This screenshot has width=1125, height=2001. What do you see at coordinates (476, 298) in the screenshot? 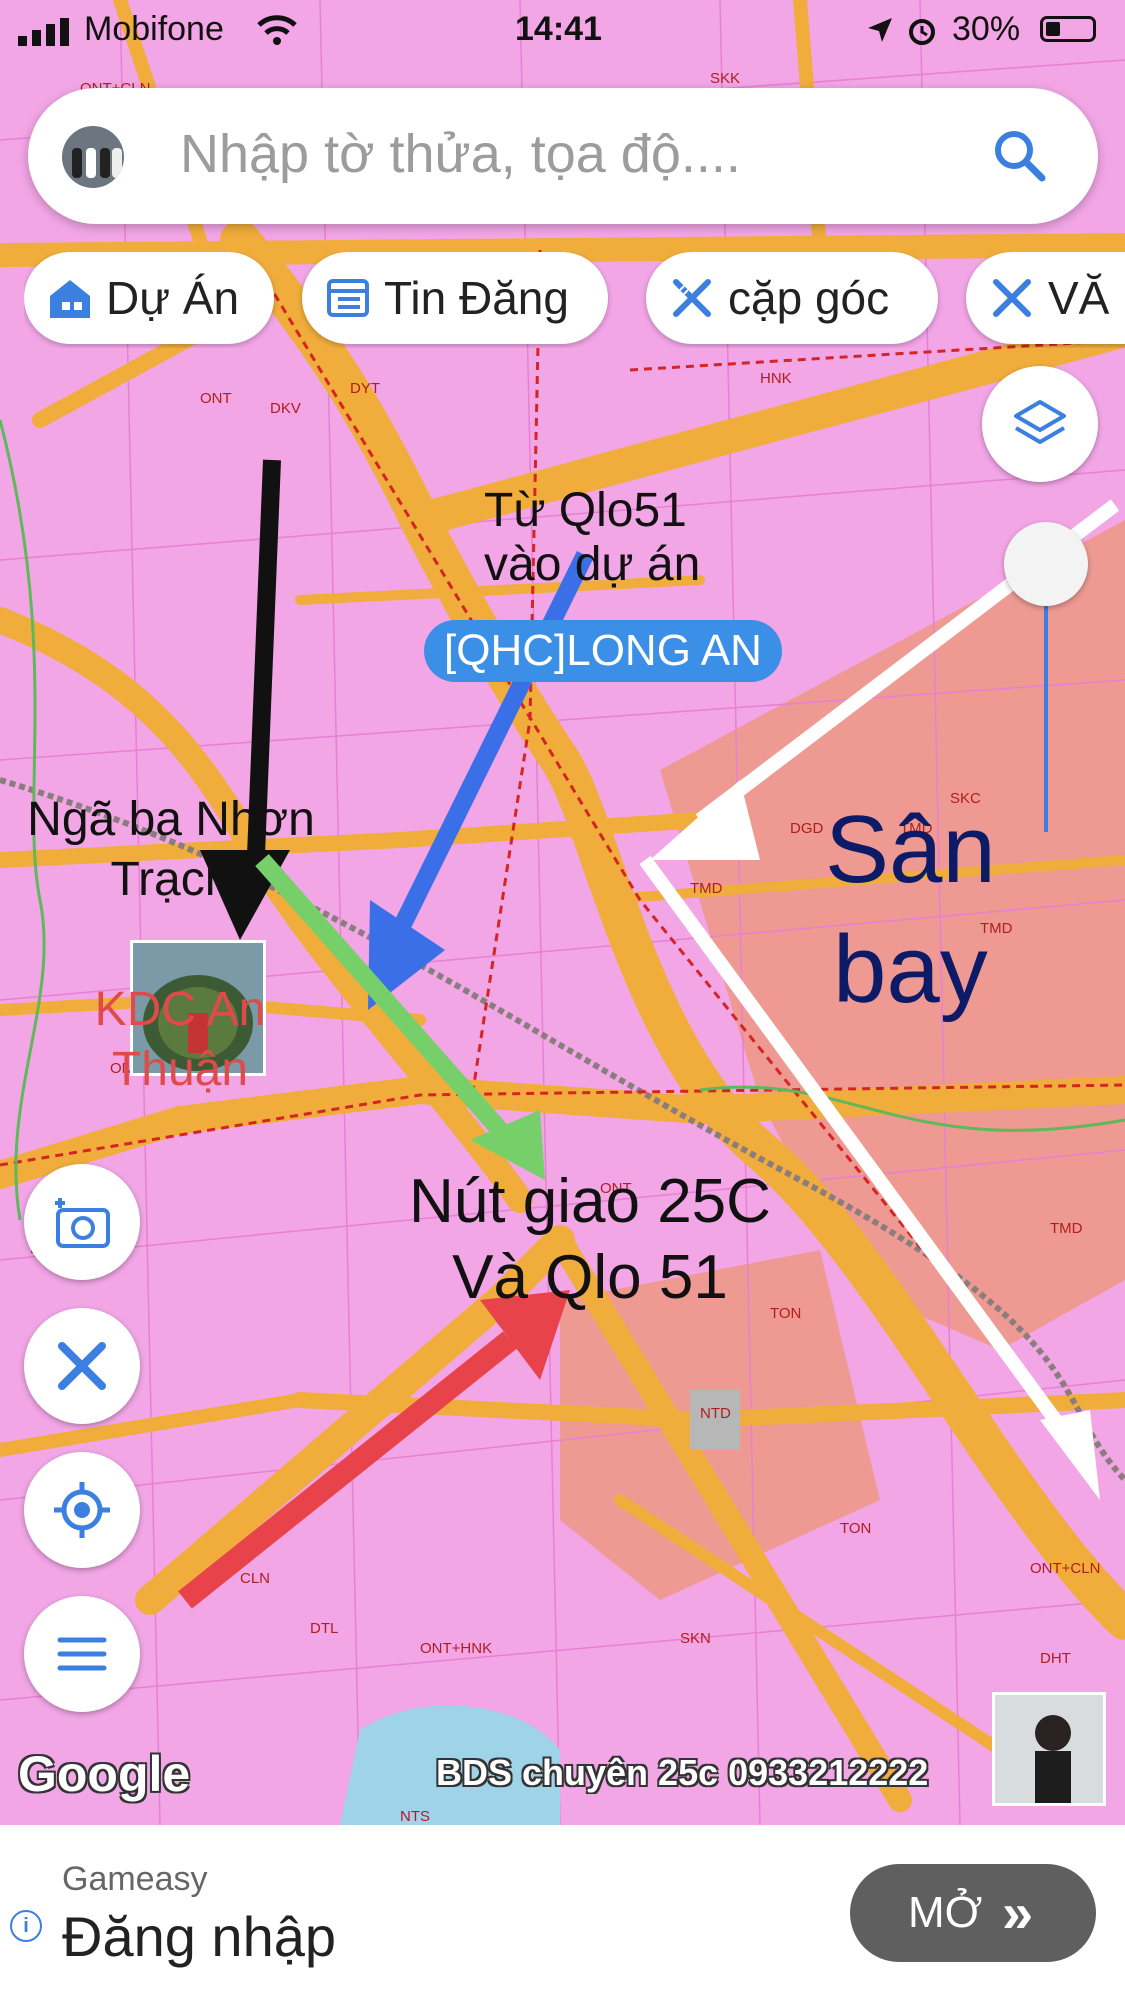
I see `chip-label: Tin Đăng` at bounding box center [476, 298].